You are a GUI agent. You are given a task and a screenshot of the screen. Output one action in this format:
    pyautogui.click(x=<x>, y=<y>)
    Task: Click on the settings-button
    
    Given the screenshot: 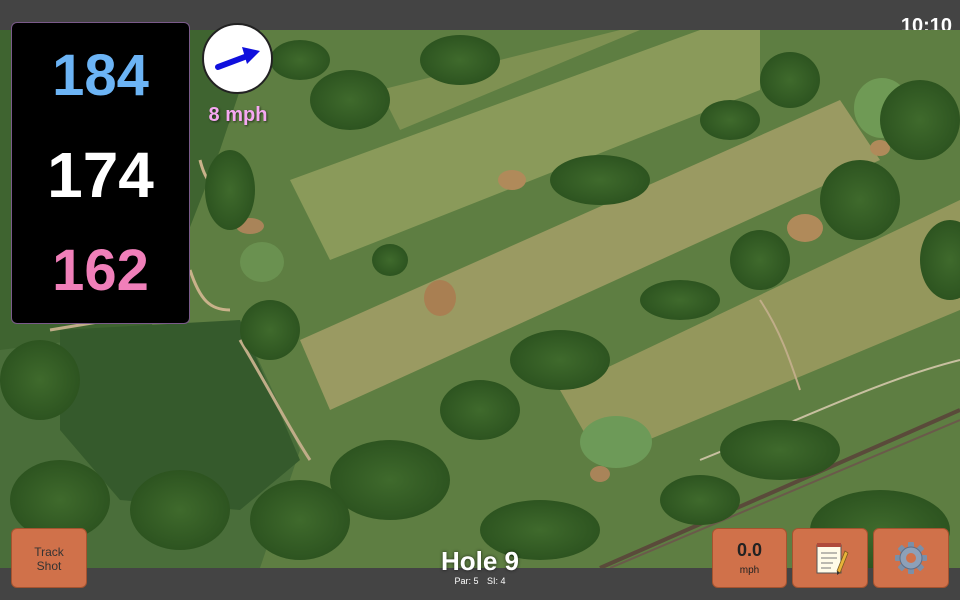 What is the action you would take?
    pyautogui.click(x=911, y=558)
    